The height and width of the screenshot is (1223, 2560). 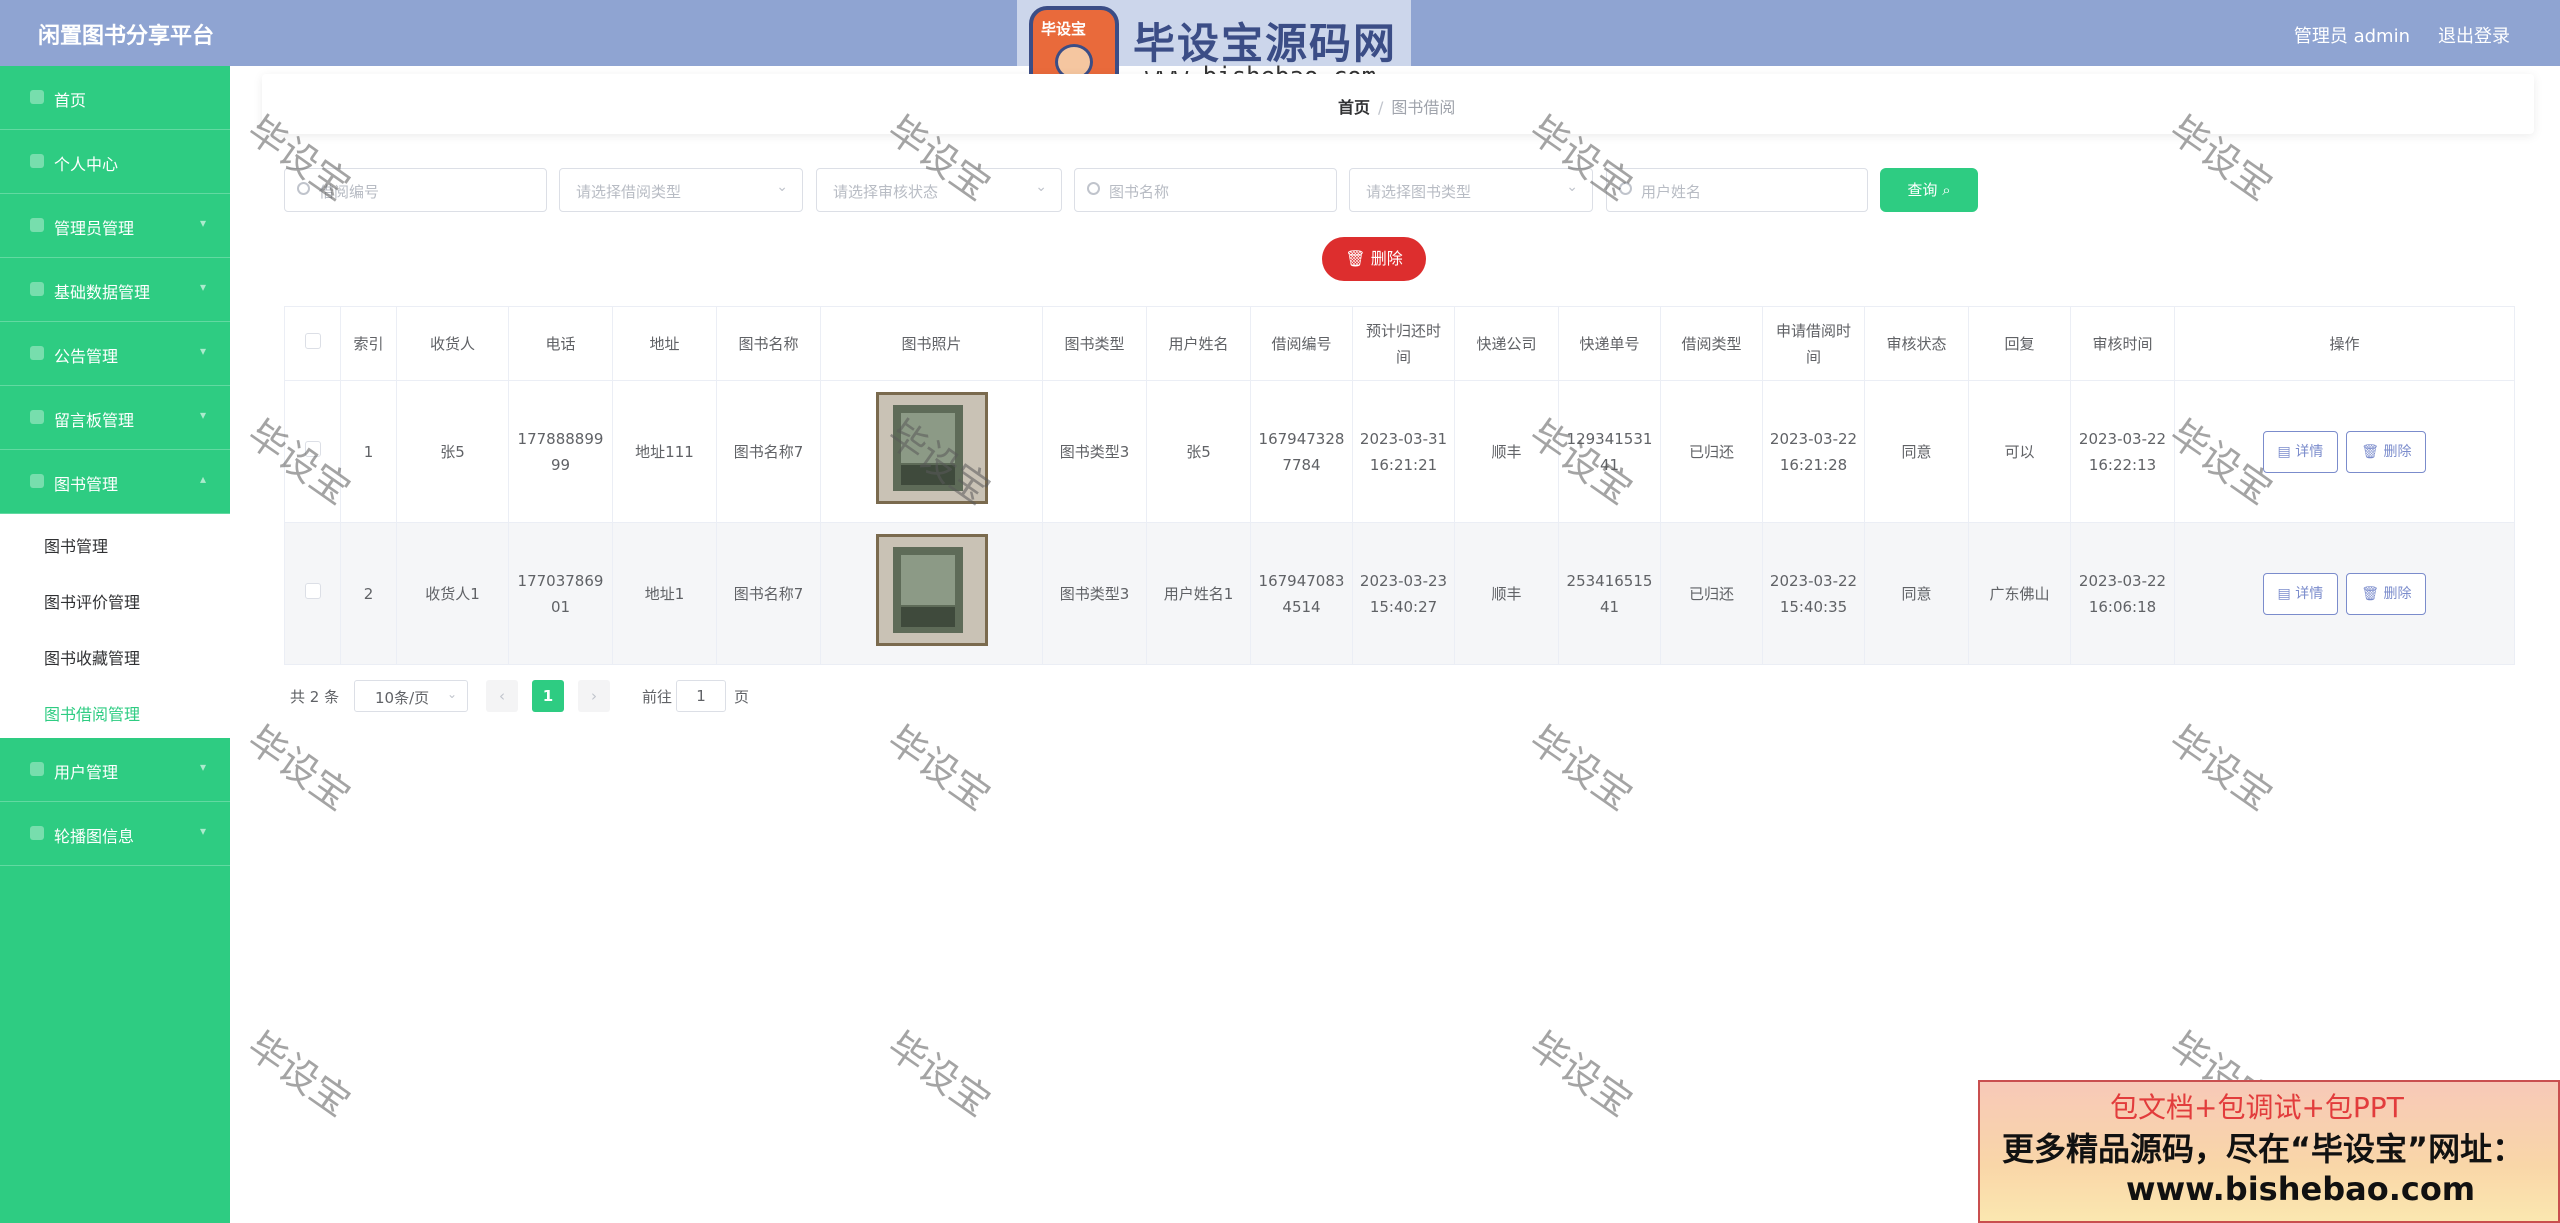 What do you see at coordinates (115, 654) in the screenshot?
I see `sidebar-subitem-book-favorites: 图书收藏管理` at bounding box center [115, 654].